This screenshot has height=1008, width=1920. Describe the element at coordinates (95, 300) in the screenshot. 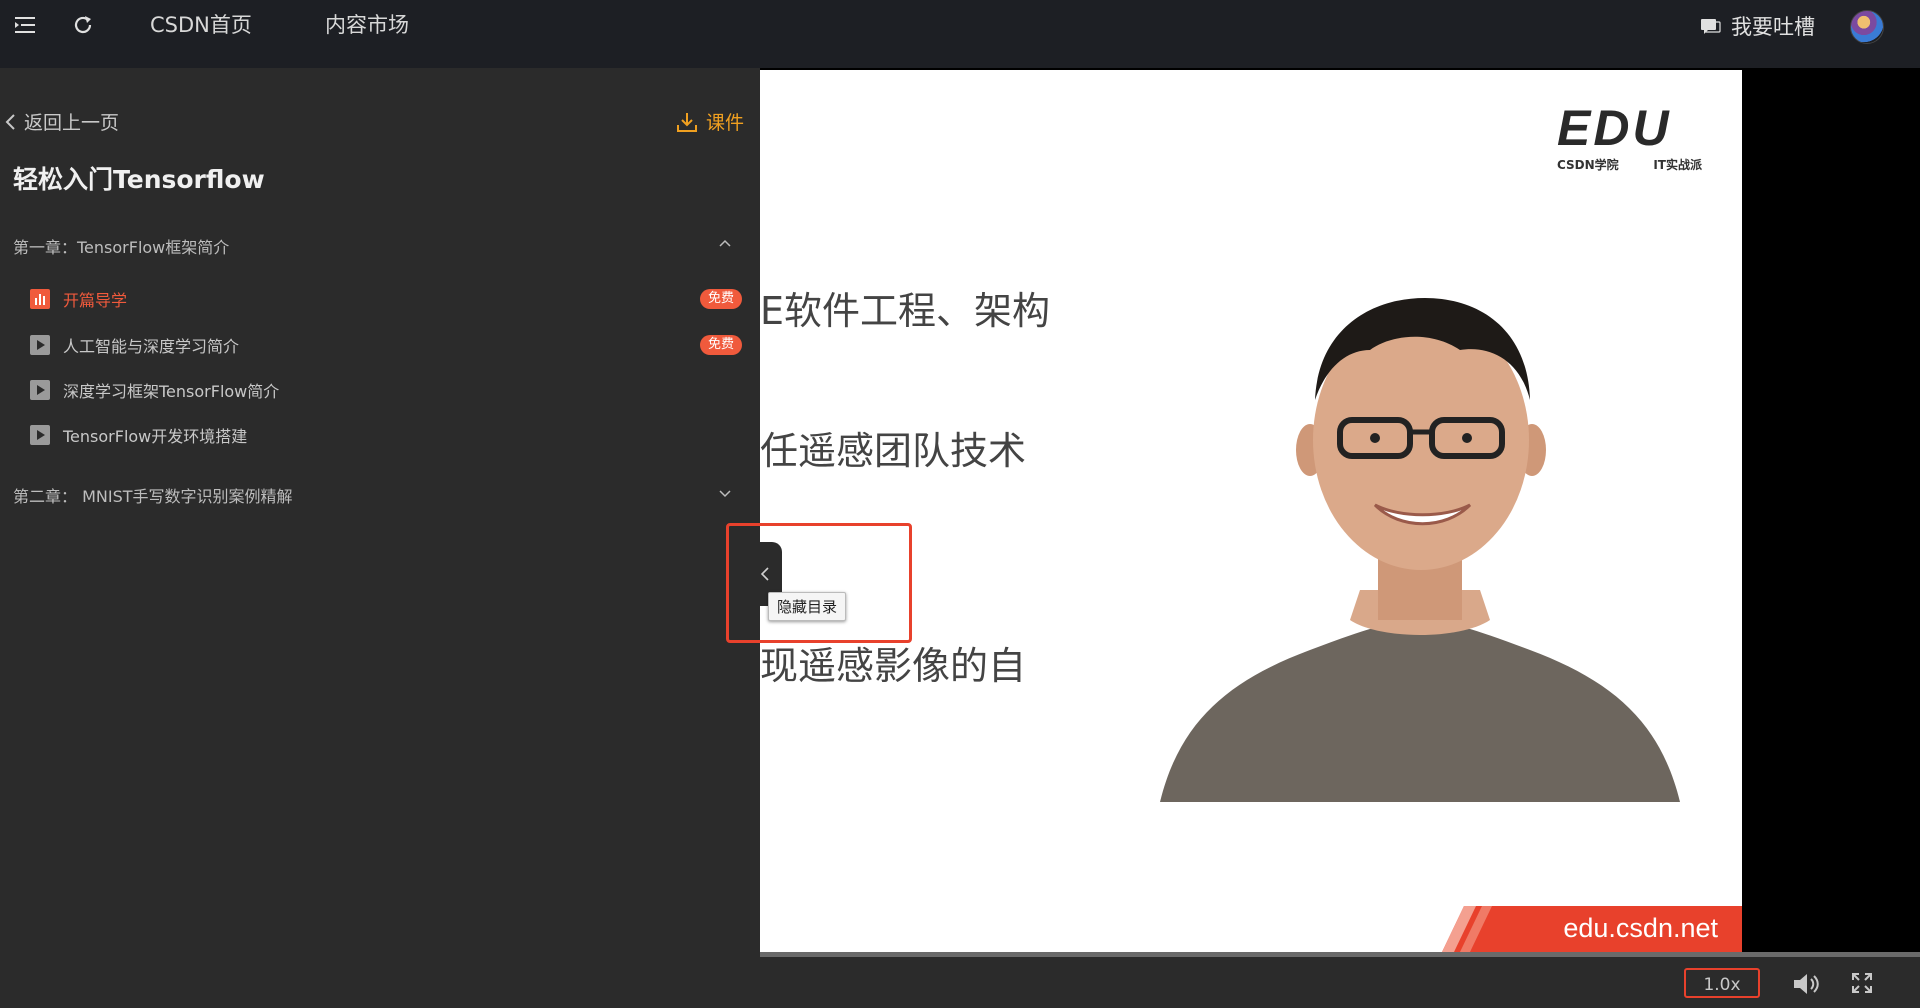

I see `lesson-title: 开篇导学` at that location.